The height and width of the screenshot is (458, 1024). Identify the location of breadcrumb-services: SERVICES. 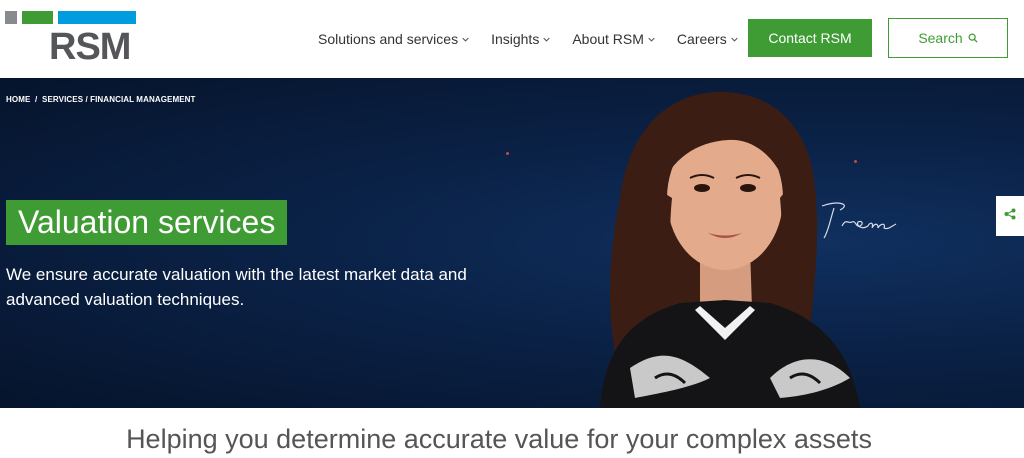
(62, 99).